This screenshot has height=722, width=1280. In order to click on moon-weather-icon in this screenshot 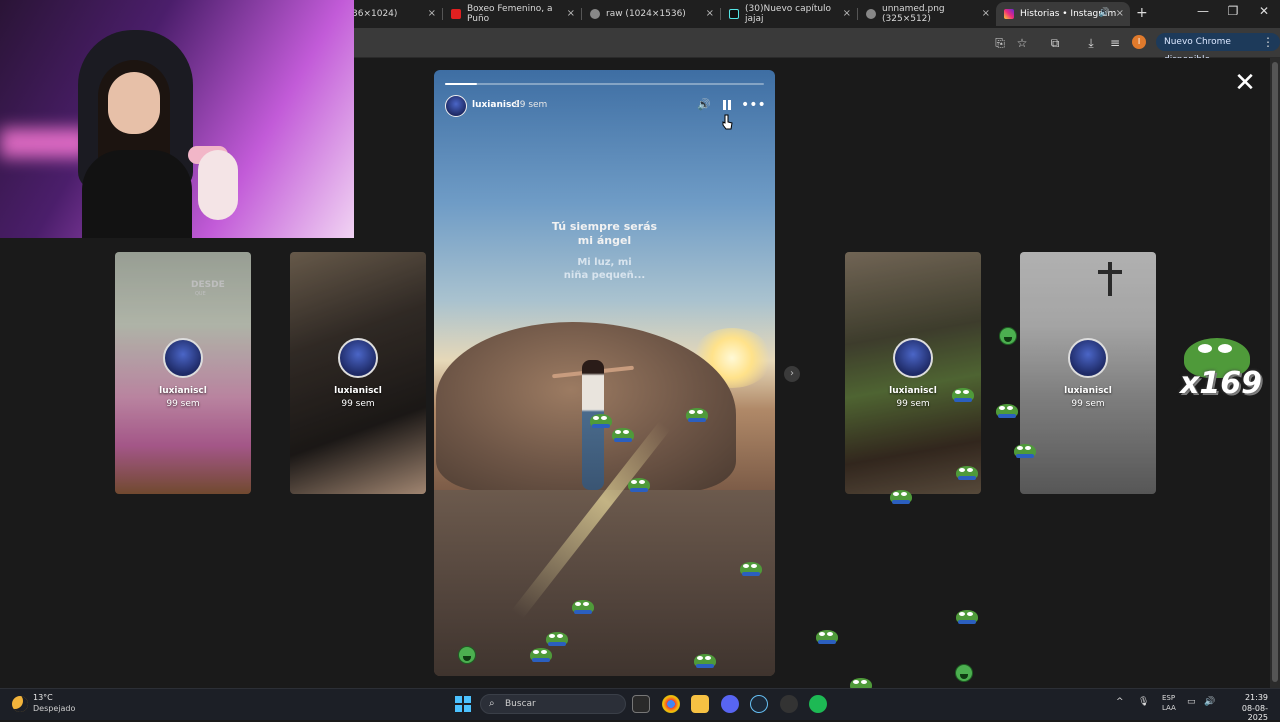, I will do `click(20, 704)`.